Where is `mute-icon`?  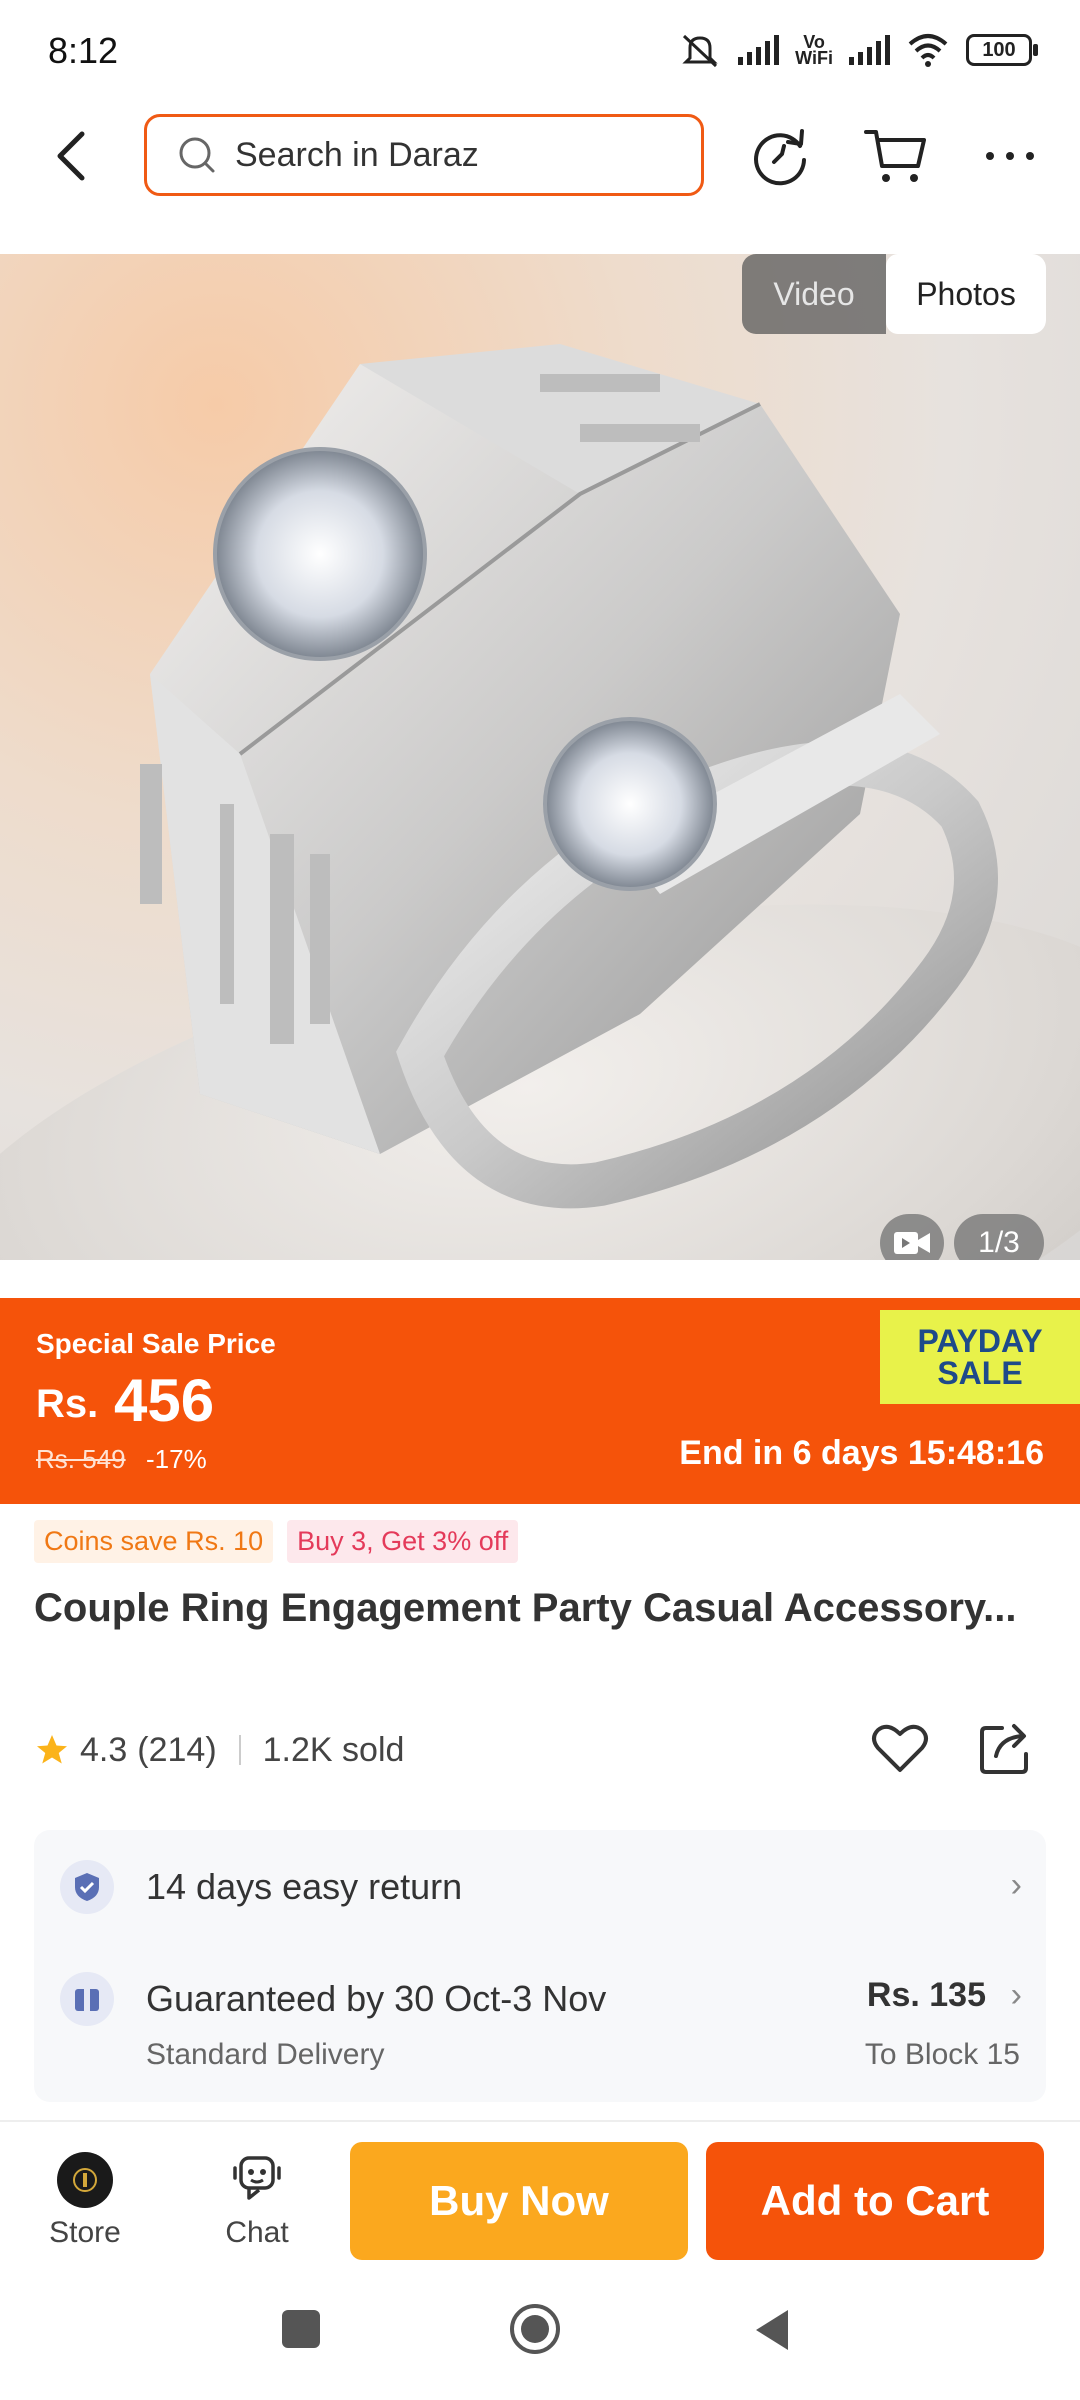
mute-icon is located at coordinates (700, 51).